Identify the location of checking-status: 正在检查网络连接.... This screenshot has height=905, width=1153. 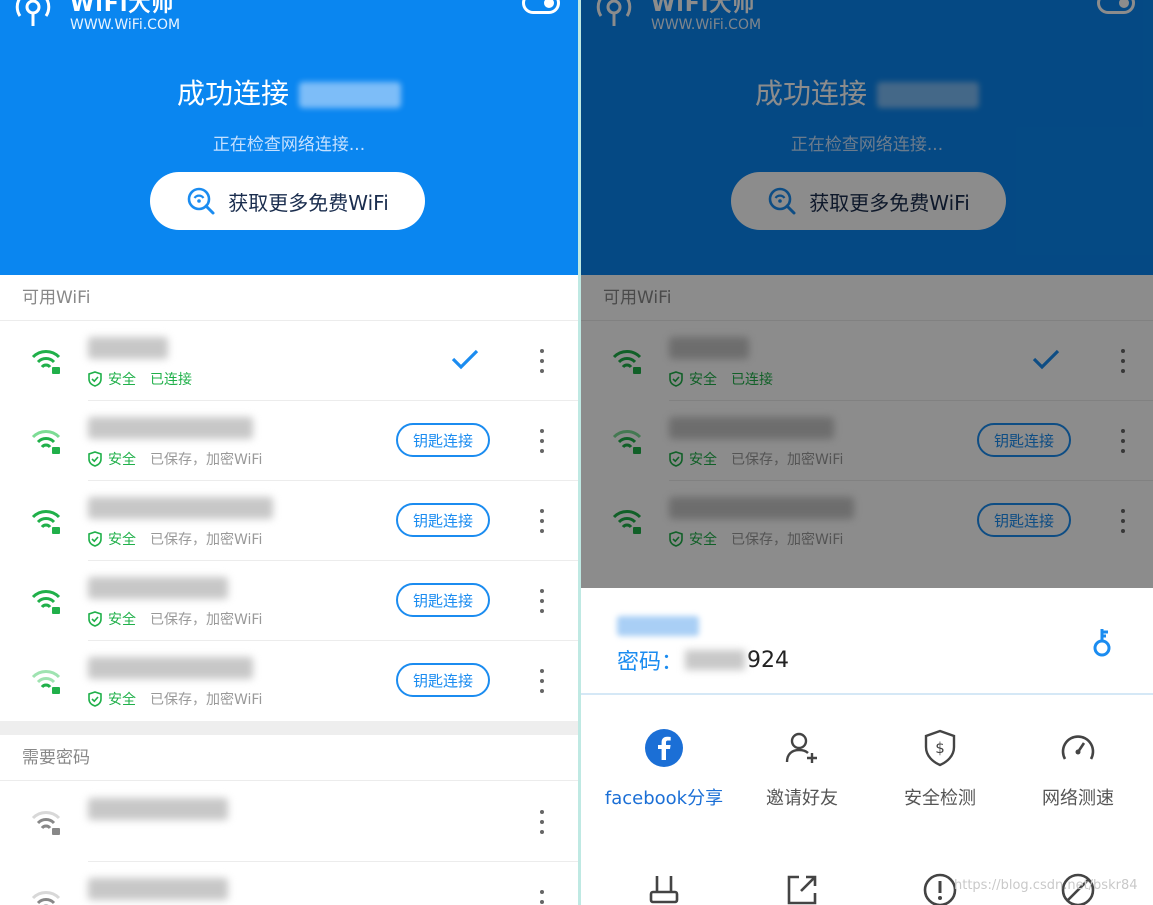
(289, 145).